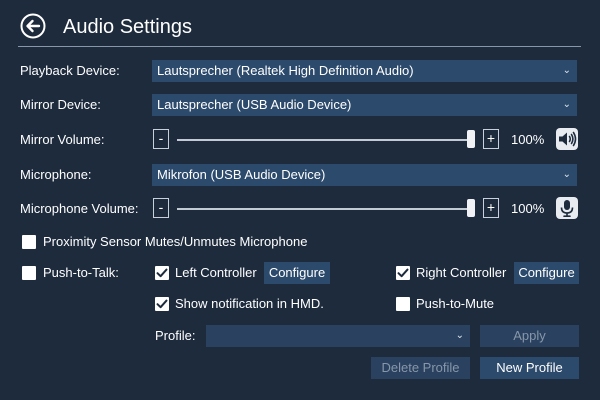  What do you see at coordinates (70, 70) in the screenshot?
I see `playback-device-label: Playback Device:` at bounding box center [70, 70].